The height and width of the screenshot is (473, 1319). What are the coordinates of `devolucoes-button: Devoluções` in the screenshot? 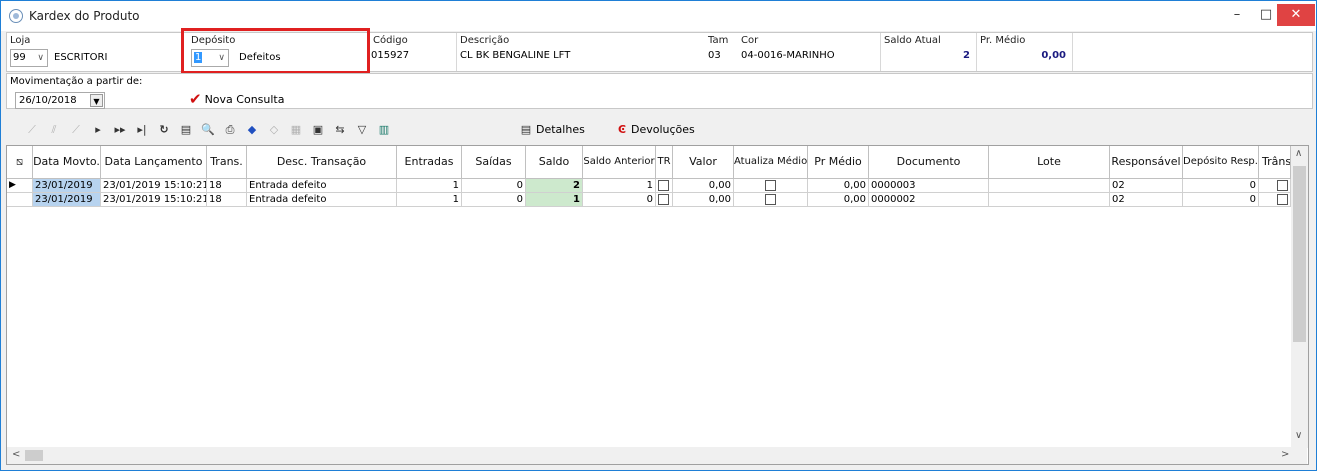 It's located at (663, 130).